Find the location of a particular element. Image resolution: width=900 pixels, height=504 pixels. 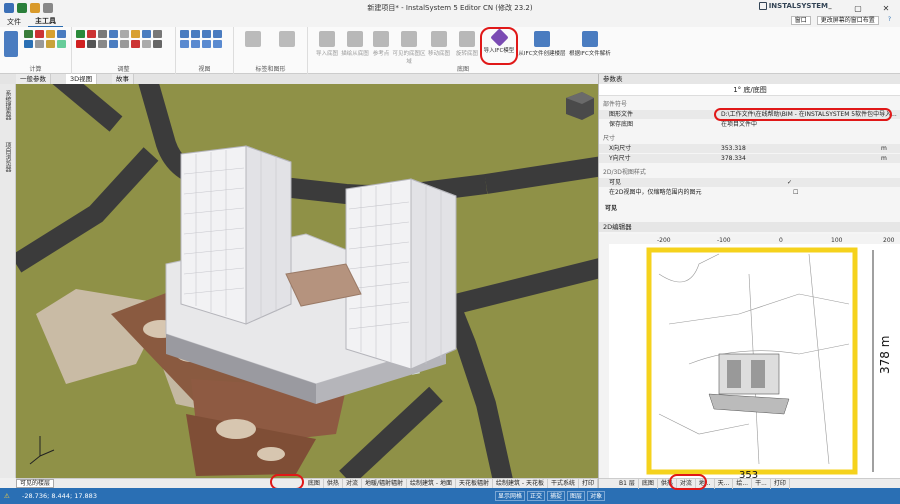

tab-print: 打印 is located at coordinates (588, 483).